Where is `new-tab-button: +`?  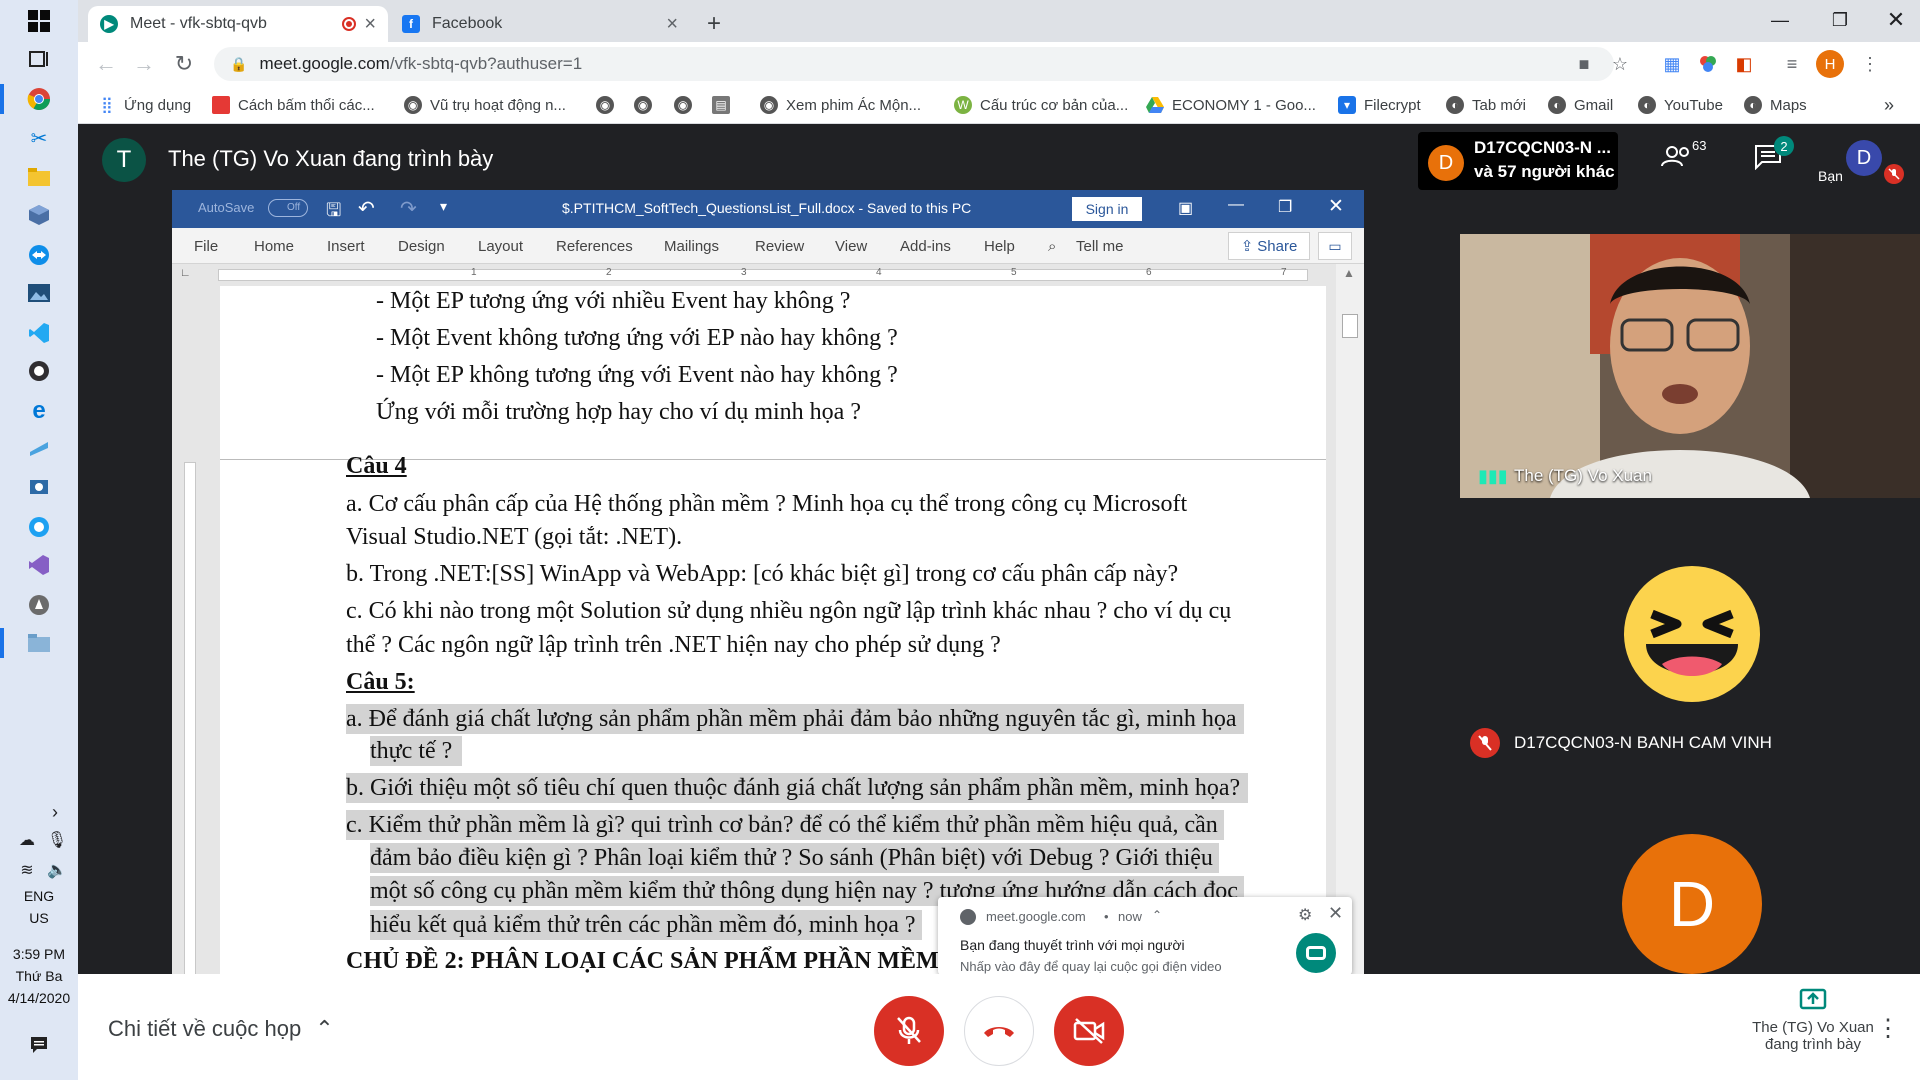 new-tab-button: + is located at coordinates (714, 24).